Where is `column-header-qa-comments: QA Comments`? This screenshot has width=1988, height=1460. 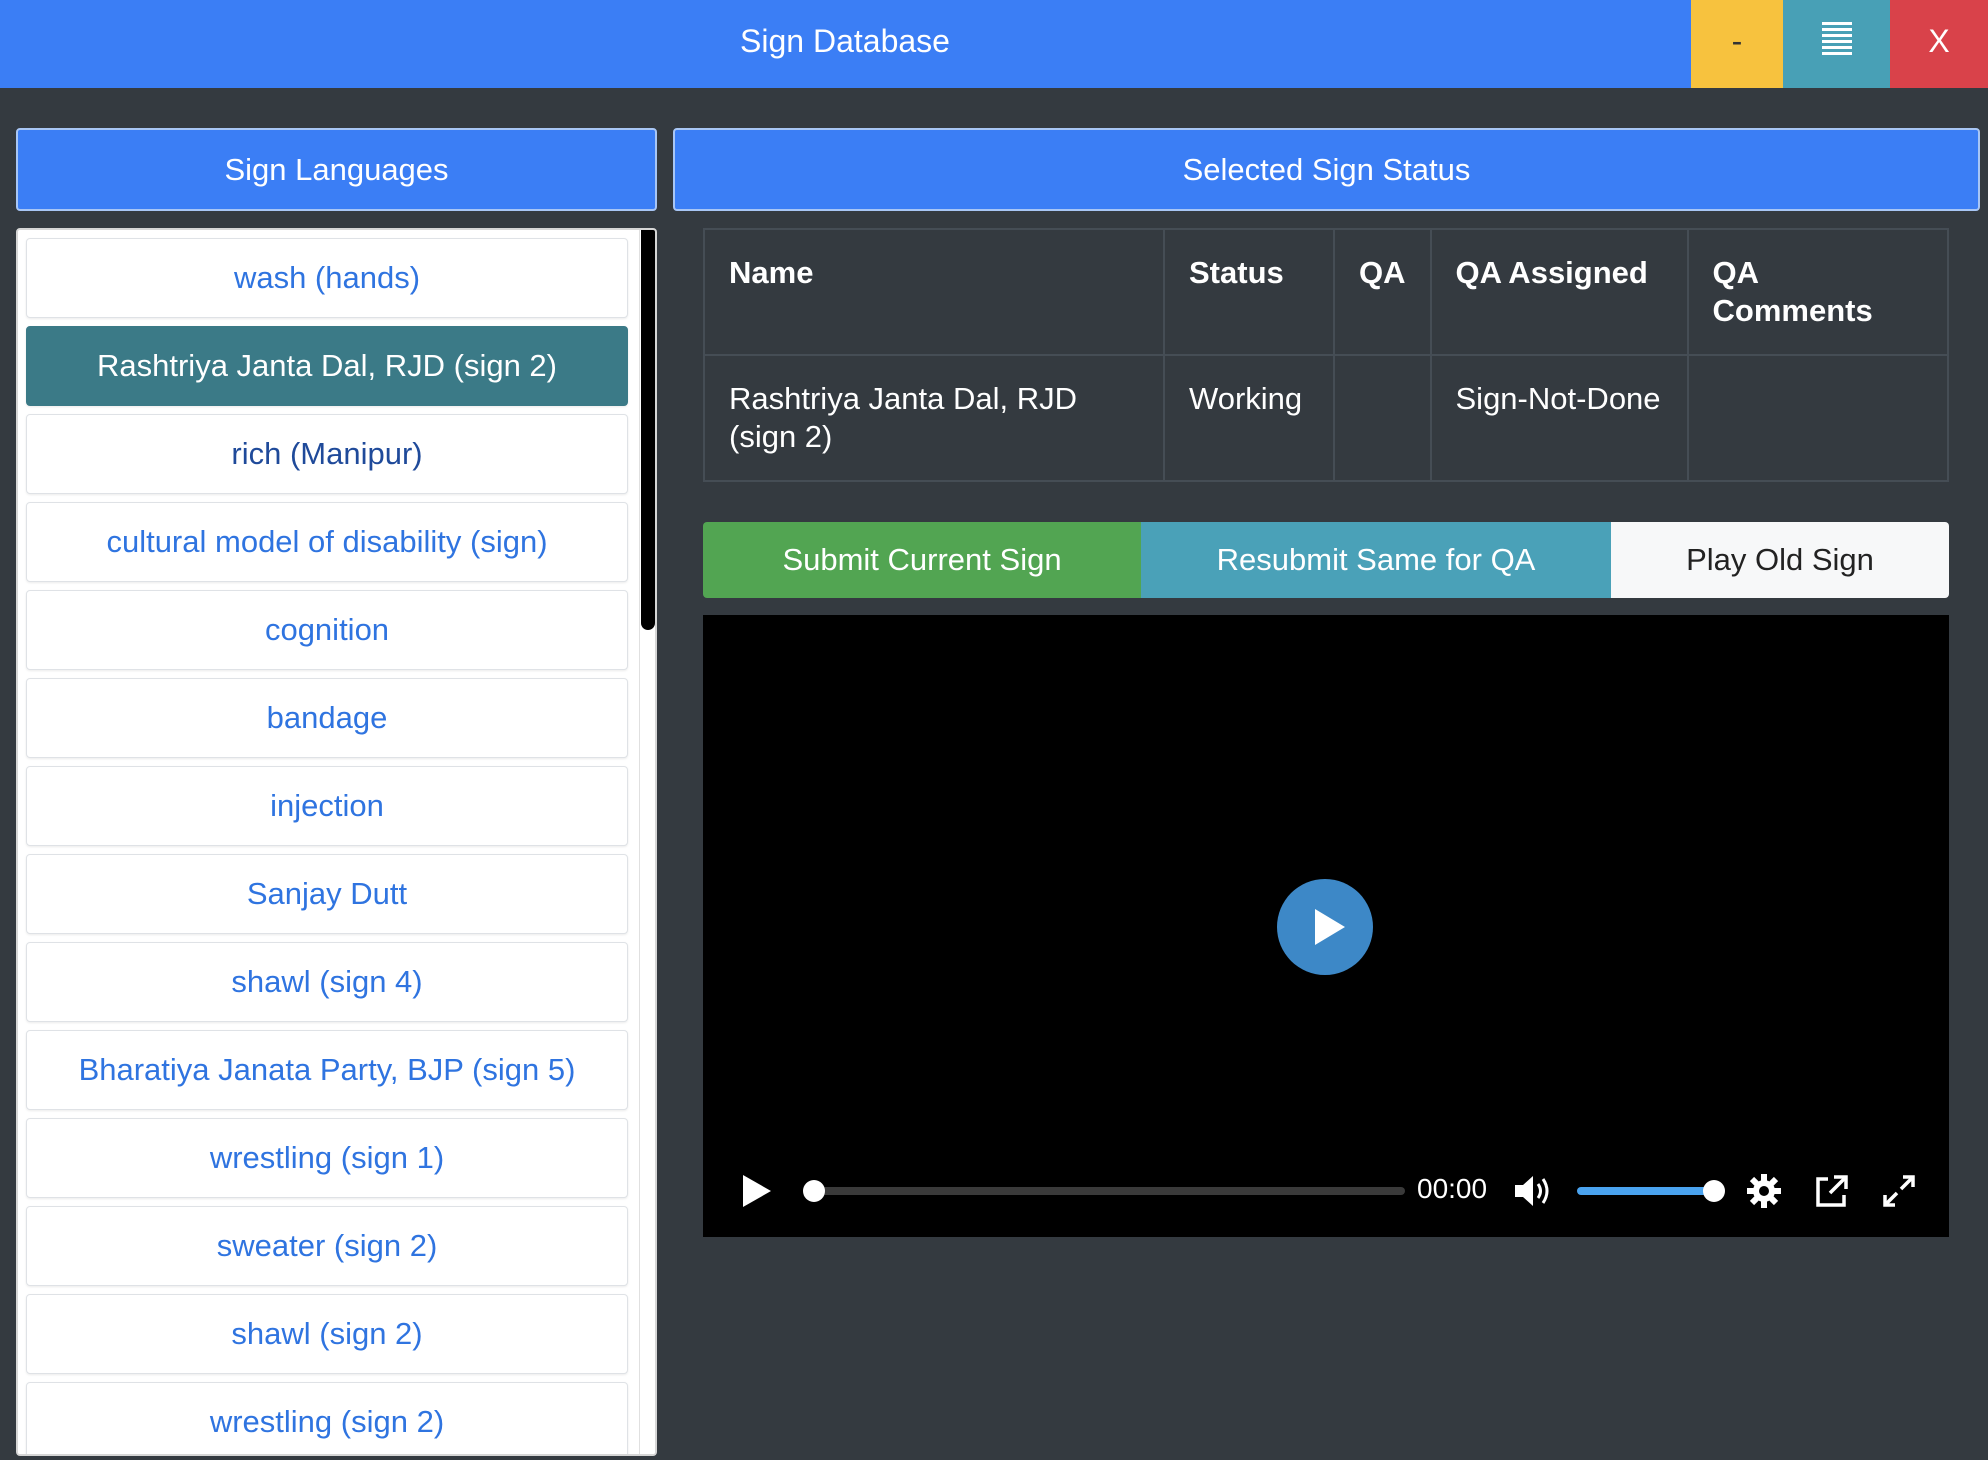
column-header-qa-comments: QA Comments is located at coordinates (1817, 292).